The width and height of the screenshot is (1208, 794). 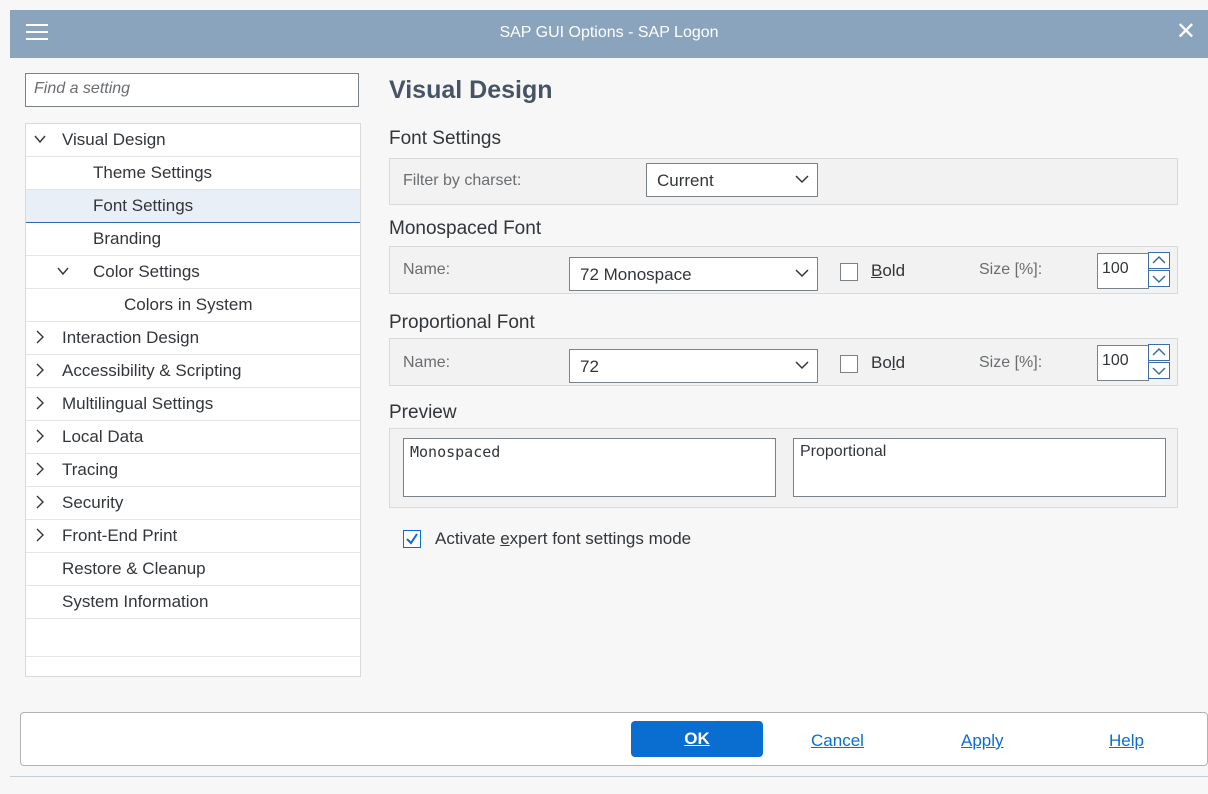 I want to click on tree-item-label: Security, so click(x=93, y=502).